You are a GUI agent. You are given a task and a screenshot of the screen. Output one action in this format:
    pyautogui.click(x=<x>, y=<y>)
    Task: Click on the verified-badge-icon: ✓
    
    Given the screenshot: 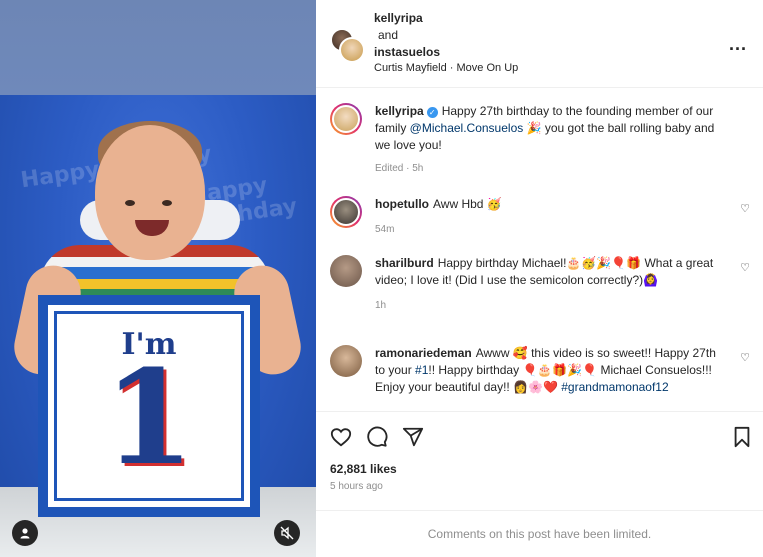 What is the action you would take?
    pyautogui.click(x=432, y=112)
    